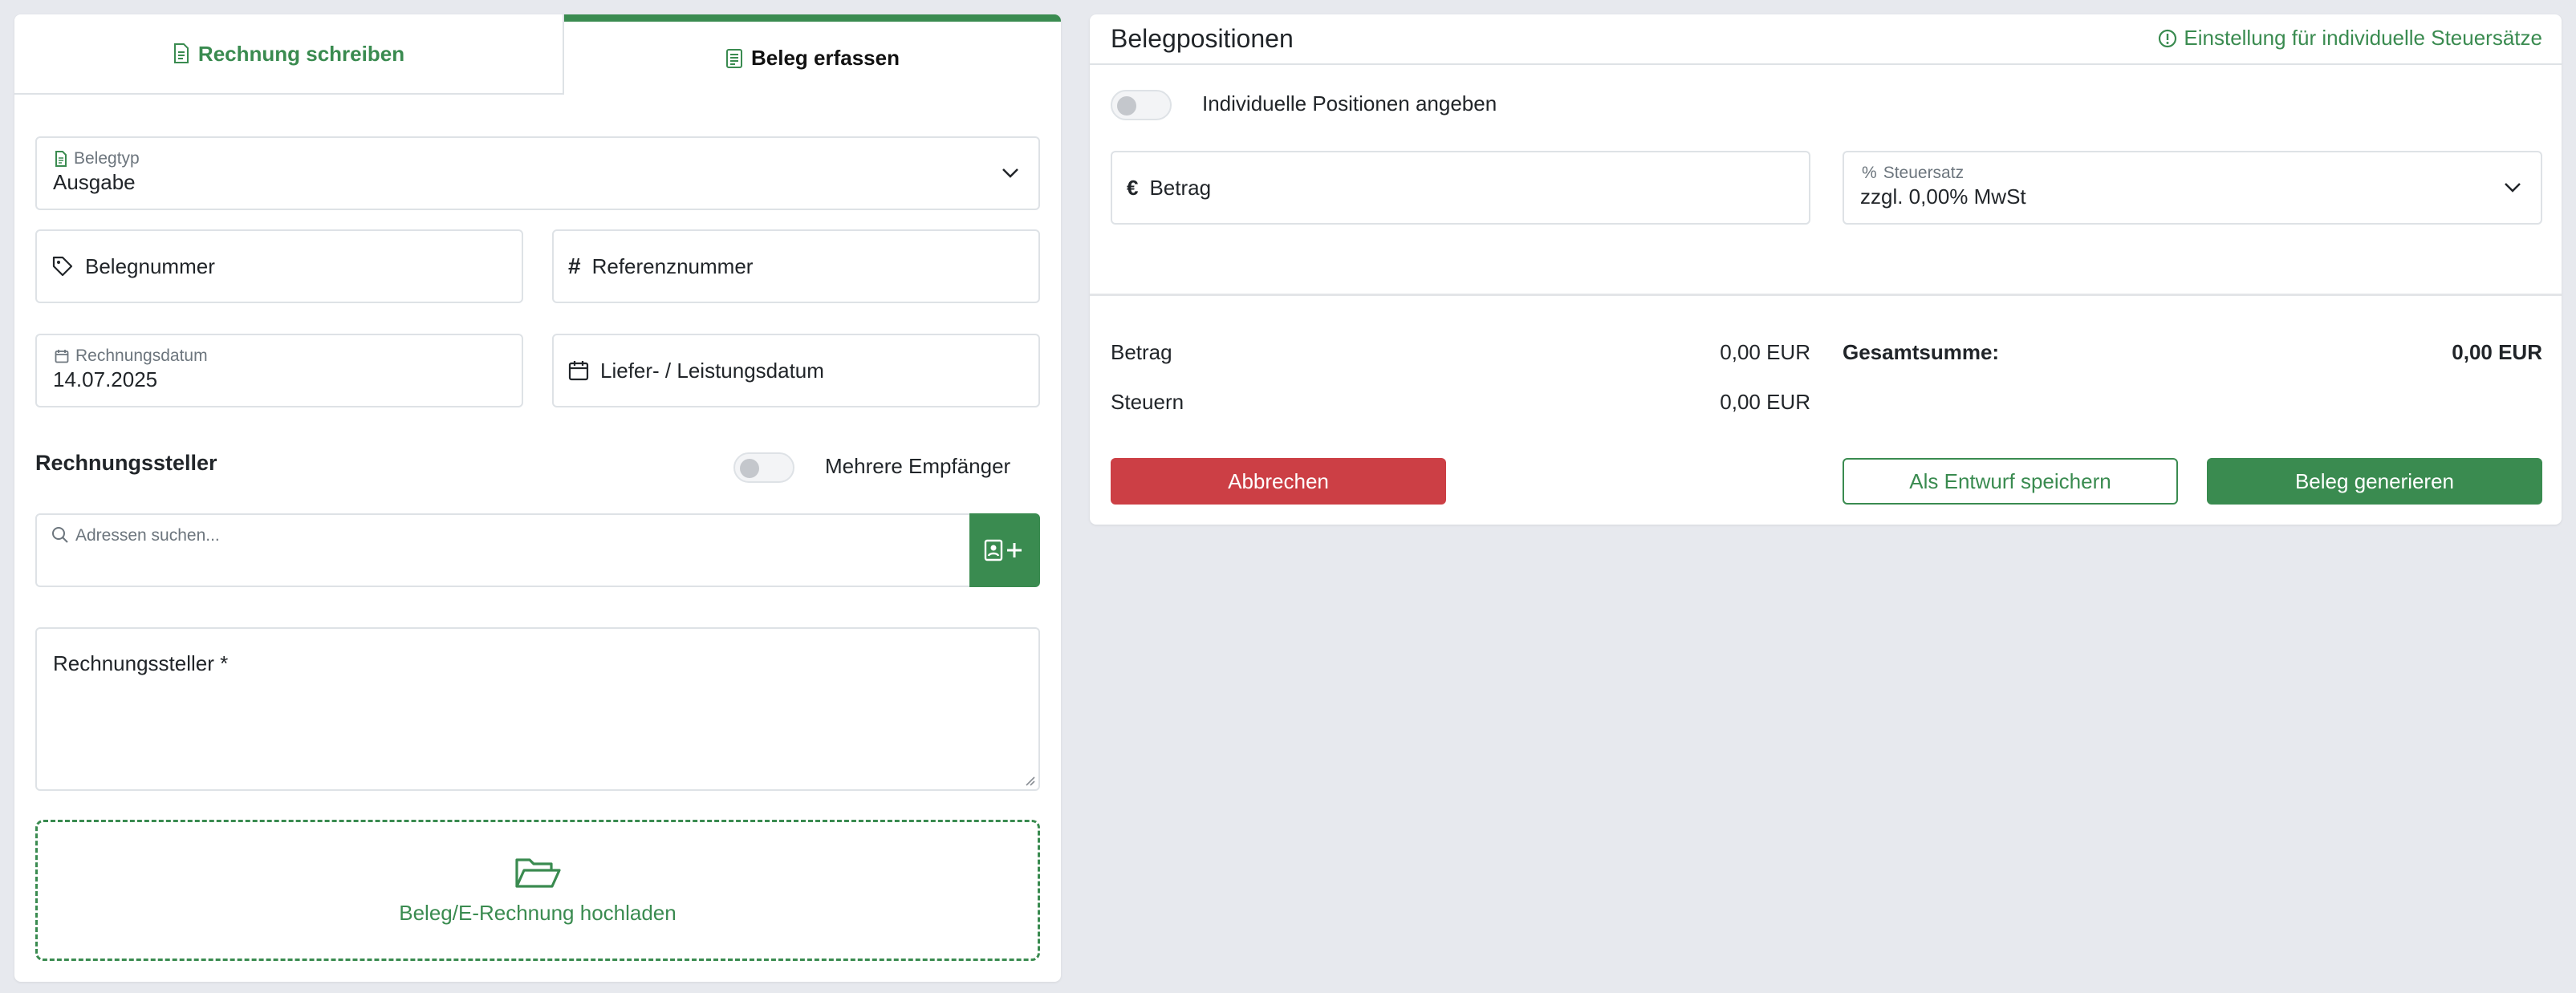 This screenshot has width=2576, height=993. What do you see at coordinates (1461, 188) in the screenshot?
I see `betrag-field: € Betrag` at bounding box center [1461, 188].